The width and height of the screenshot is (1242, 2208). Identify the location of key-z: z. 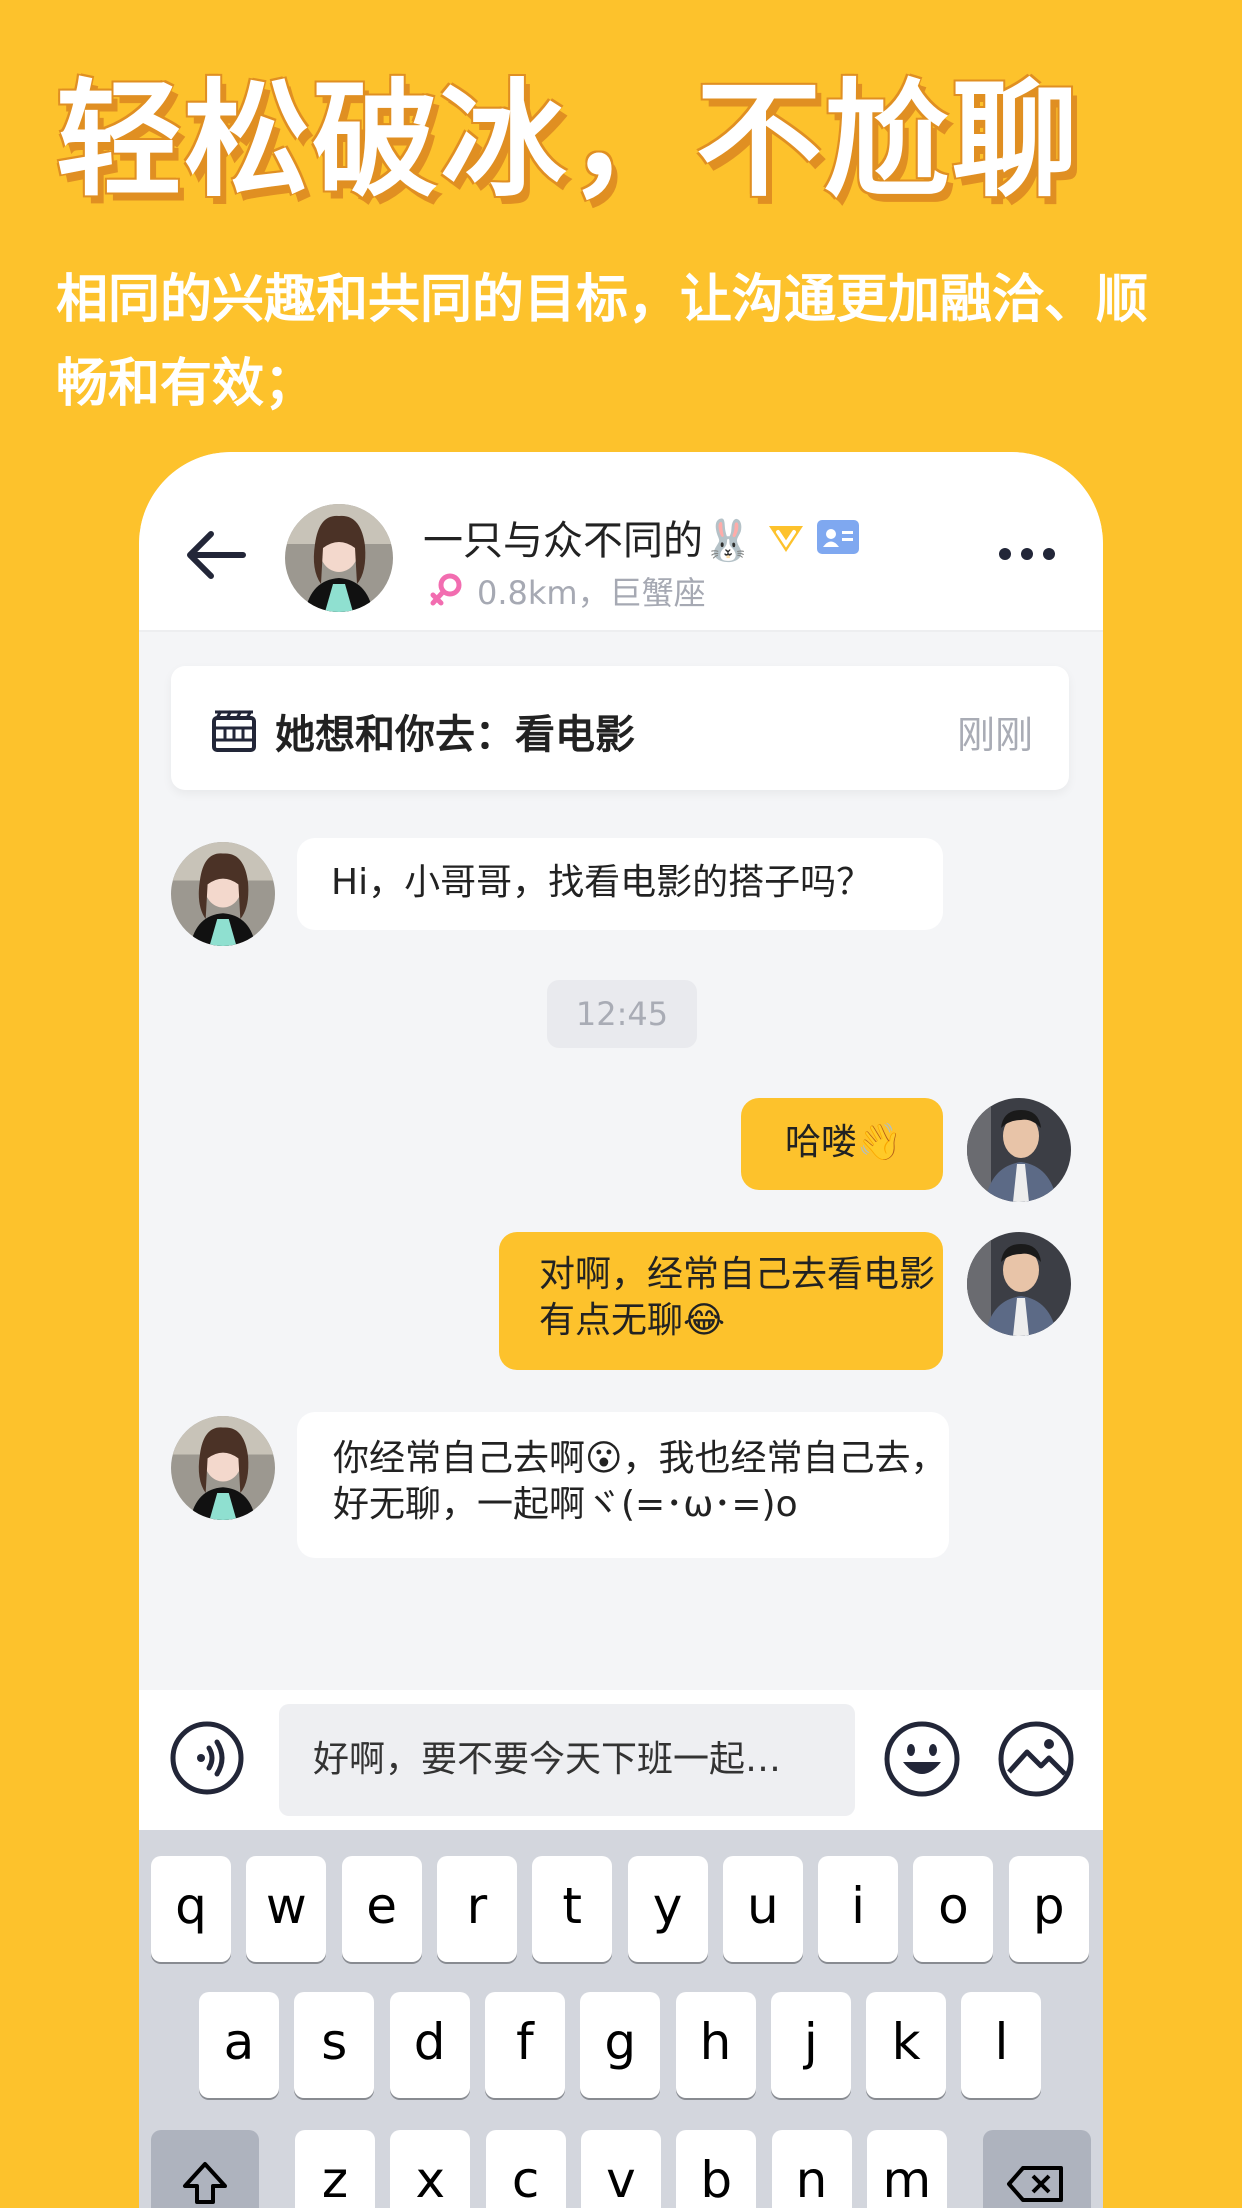
(335, 2169).